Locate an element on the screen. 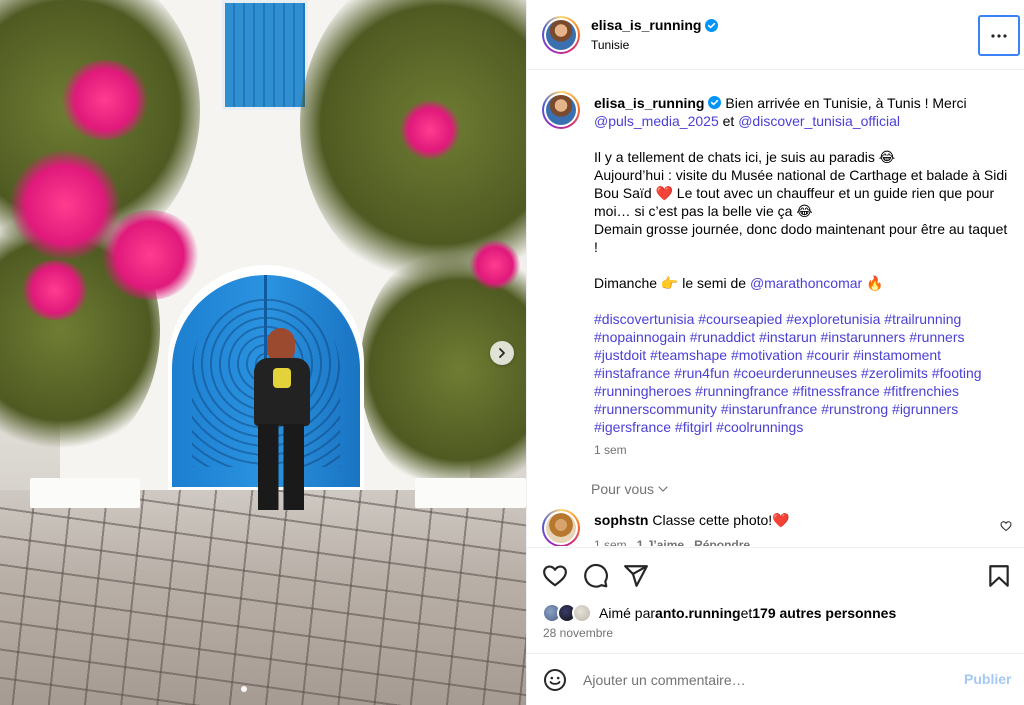 This screenshot has width=1024, height=705. author-username-text: elisa_is_running is located at coordinates (646, 25).